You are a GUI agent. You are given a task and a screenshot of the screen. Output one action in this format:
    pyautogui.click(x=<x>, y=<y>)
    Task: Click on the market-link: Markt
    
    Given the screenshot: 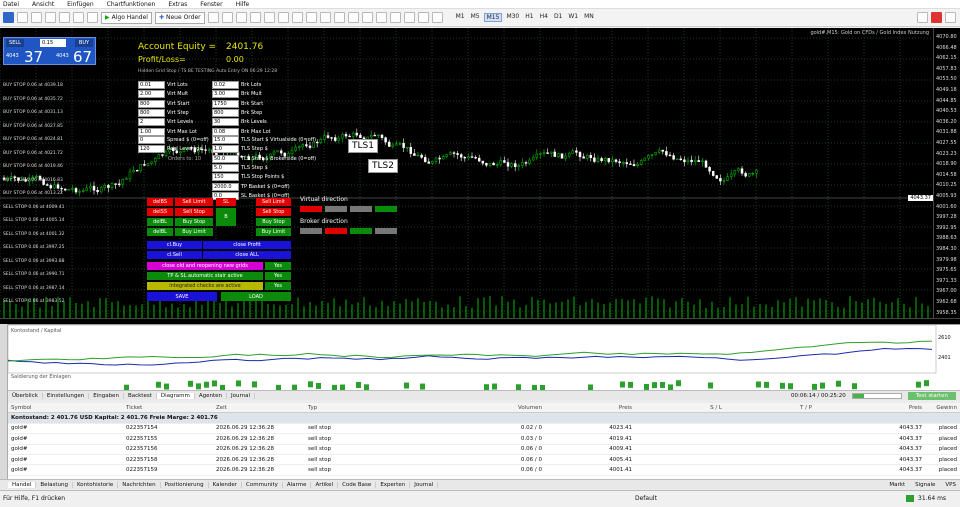 What is the action you would take?
    pyautogui.click(x=897, y=485)
    